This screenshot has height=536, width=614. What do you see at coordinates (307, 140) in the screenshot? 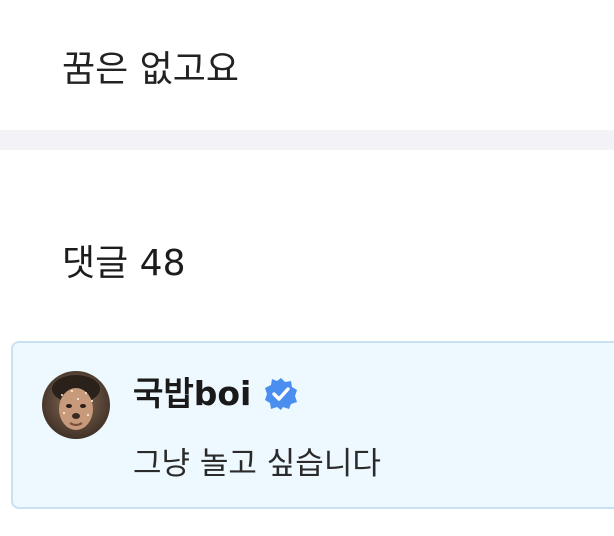
I see `section-divider` at bounding box center [307, 140].